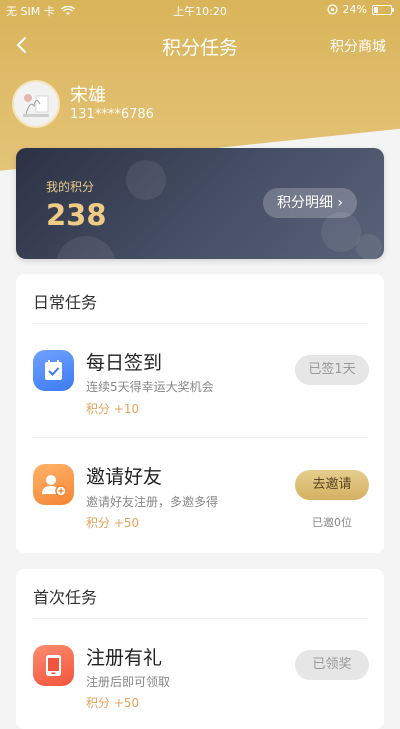  I want to click on points-label: 我的积分, so click(70, 187).